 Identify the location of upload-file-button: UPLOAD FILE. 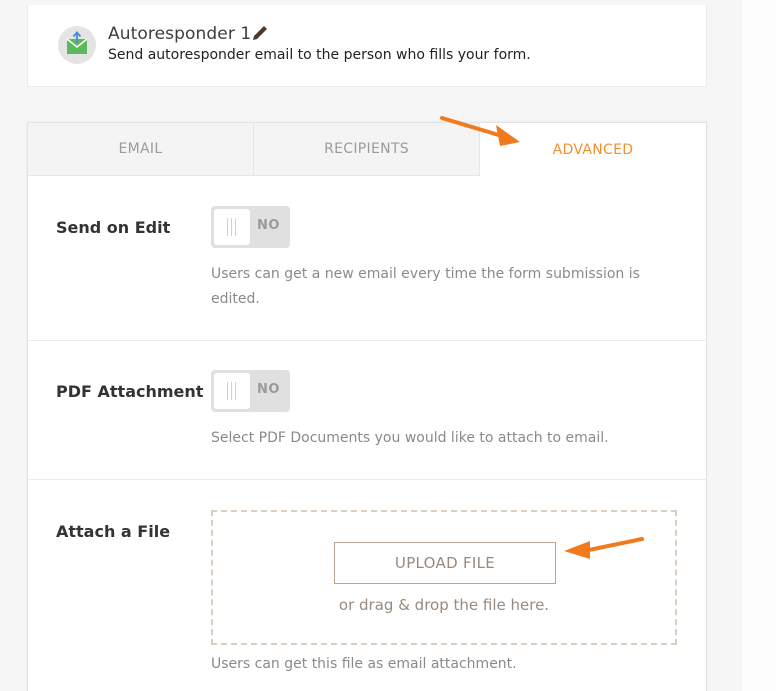
(445, 563).